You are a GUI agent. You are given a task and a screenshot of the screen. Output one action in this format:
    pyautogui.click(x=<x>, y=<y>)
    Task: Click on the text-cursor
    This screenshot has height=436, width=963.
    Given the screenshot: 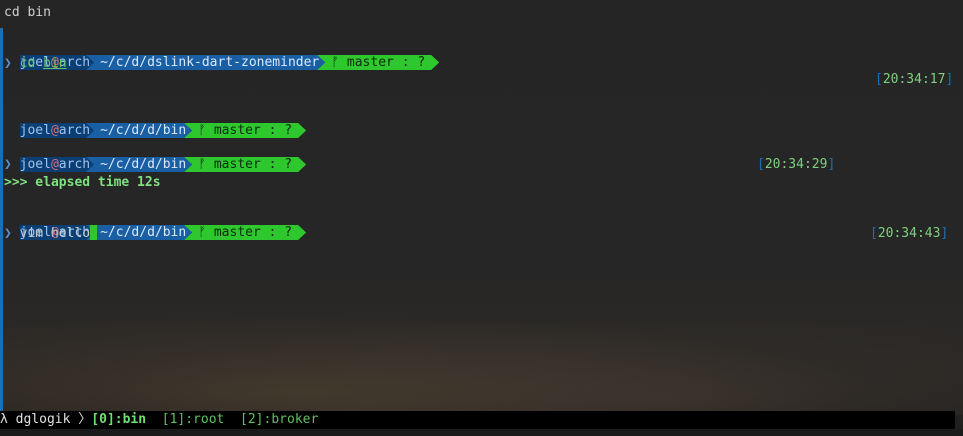 What is the action you would take?
    pyautogui.click(x=94, y=232)
    